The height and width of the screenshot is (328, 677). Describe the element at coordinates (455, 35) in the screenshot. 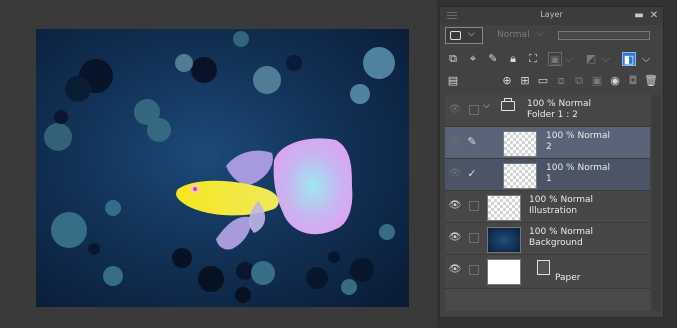

I see `layer-color-icon` at that location.